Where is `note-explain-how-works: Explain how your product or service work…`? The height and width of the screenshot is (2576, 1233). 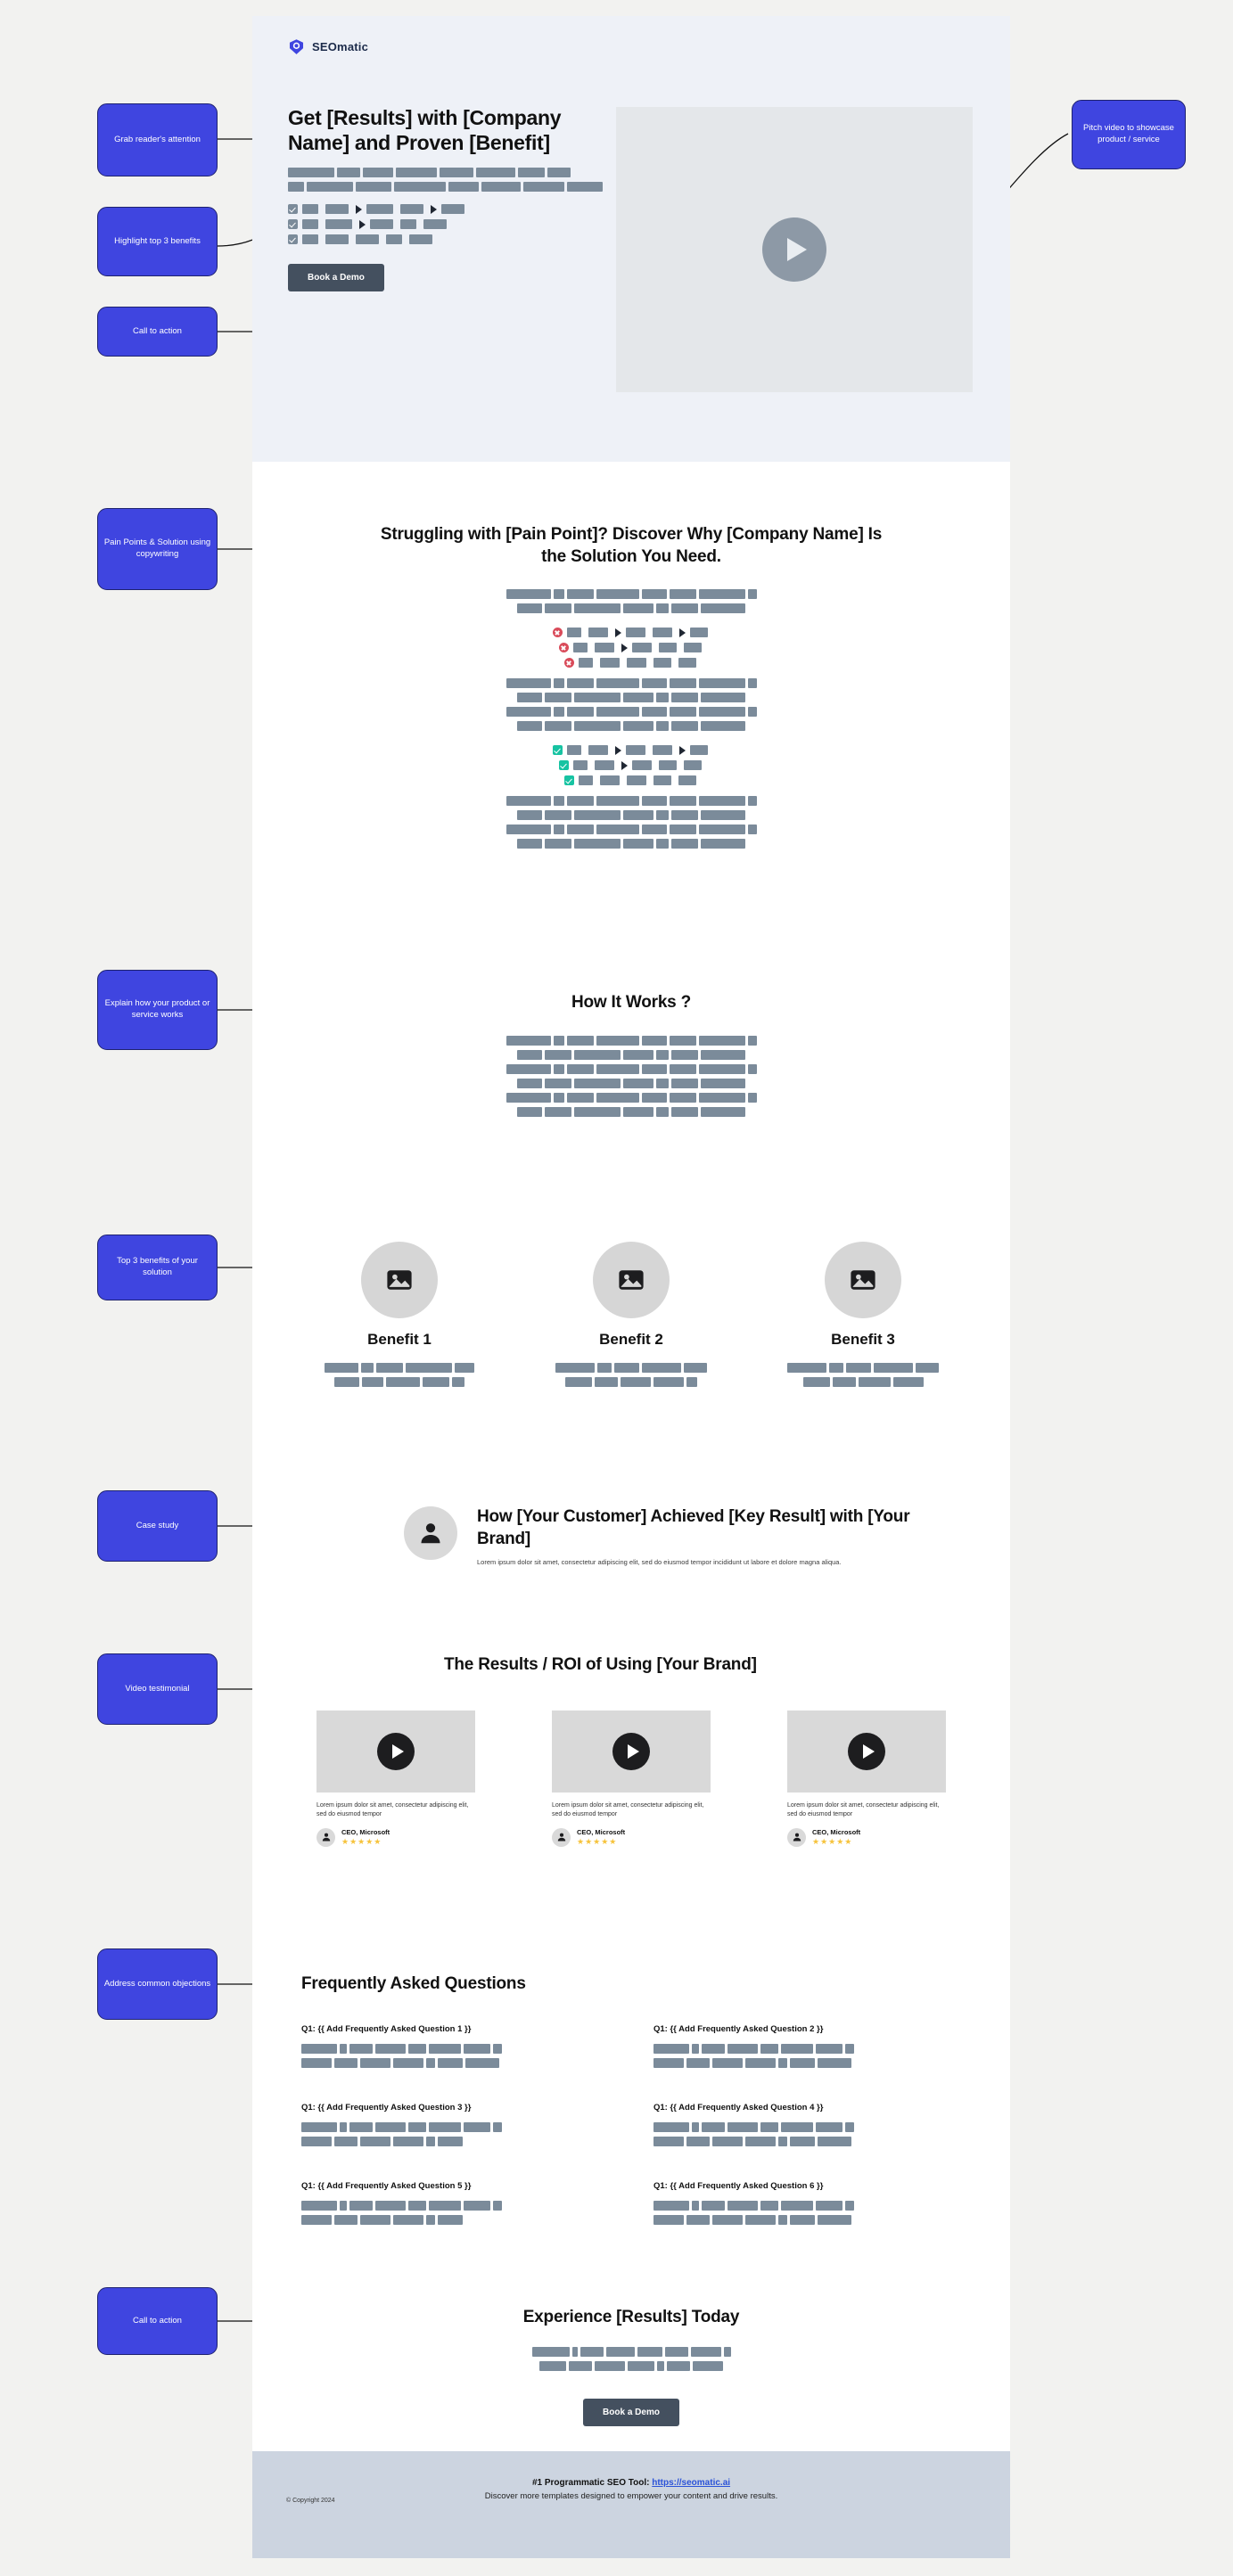 note-explain-how-works: Explain how your product or service work… is located at coordinates (158, 1010).